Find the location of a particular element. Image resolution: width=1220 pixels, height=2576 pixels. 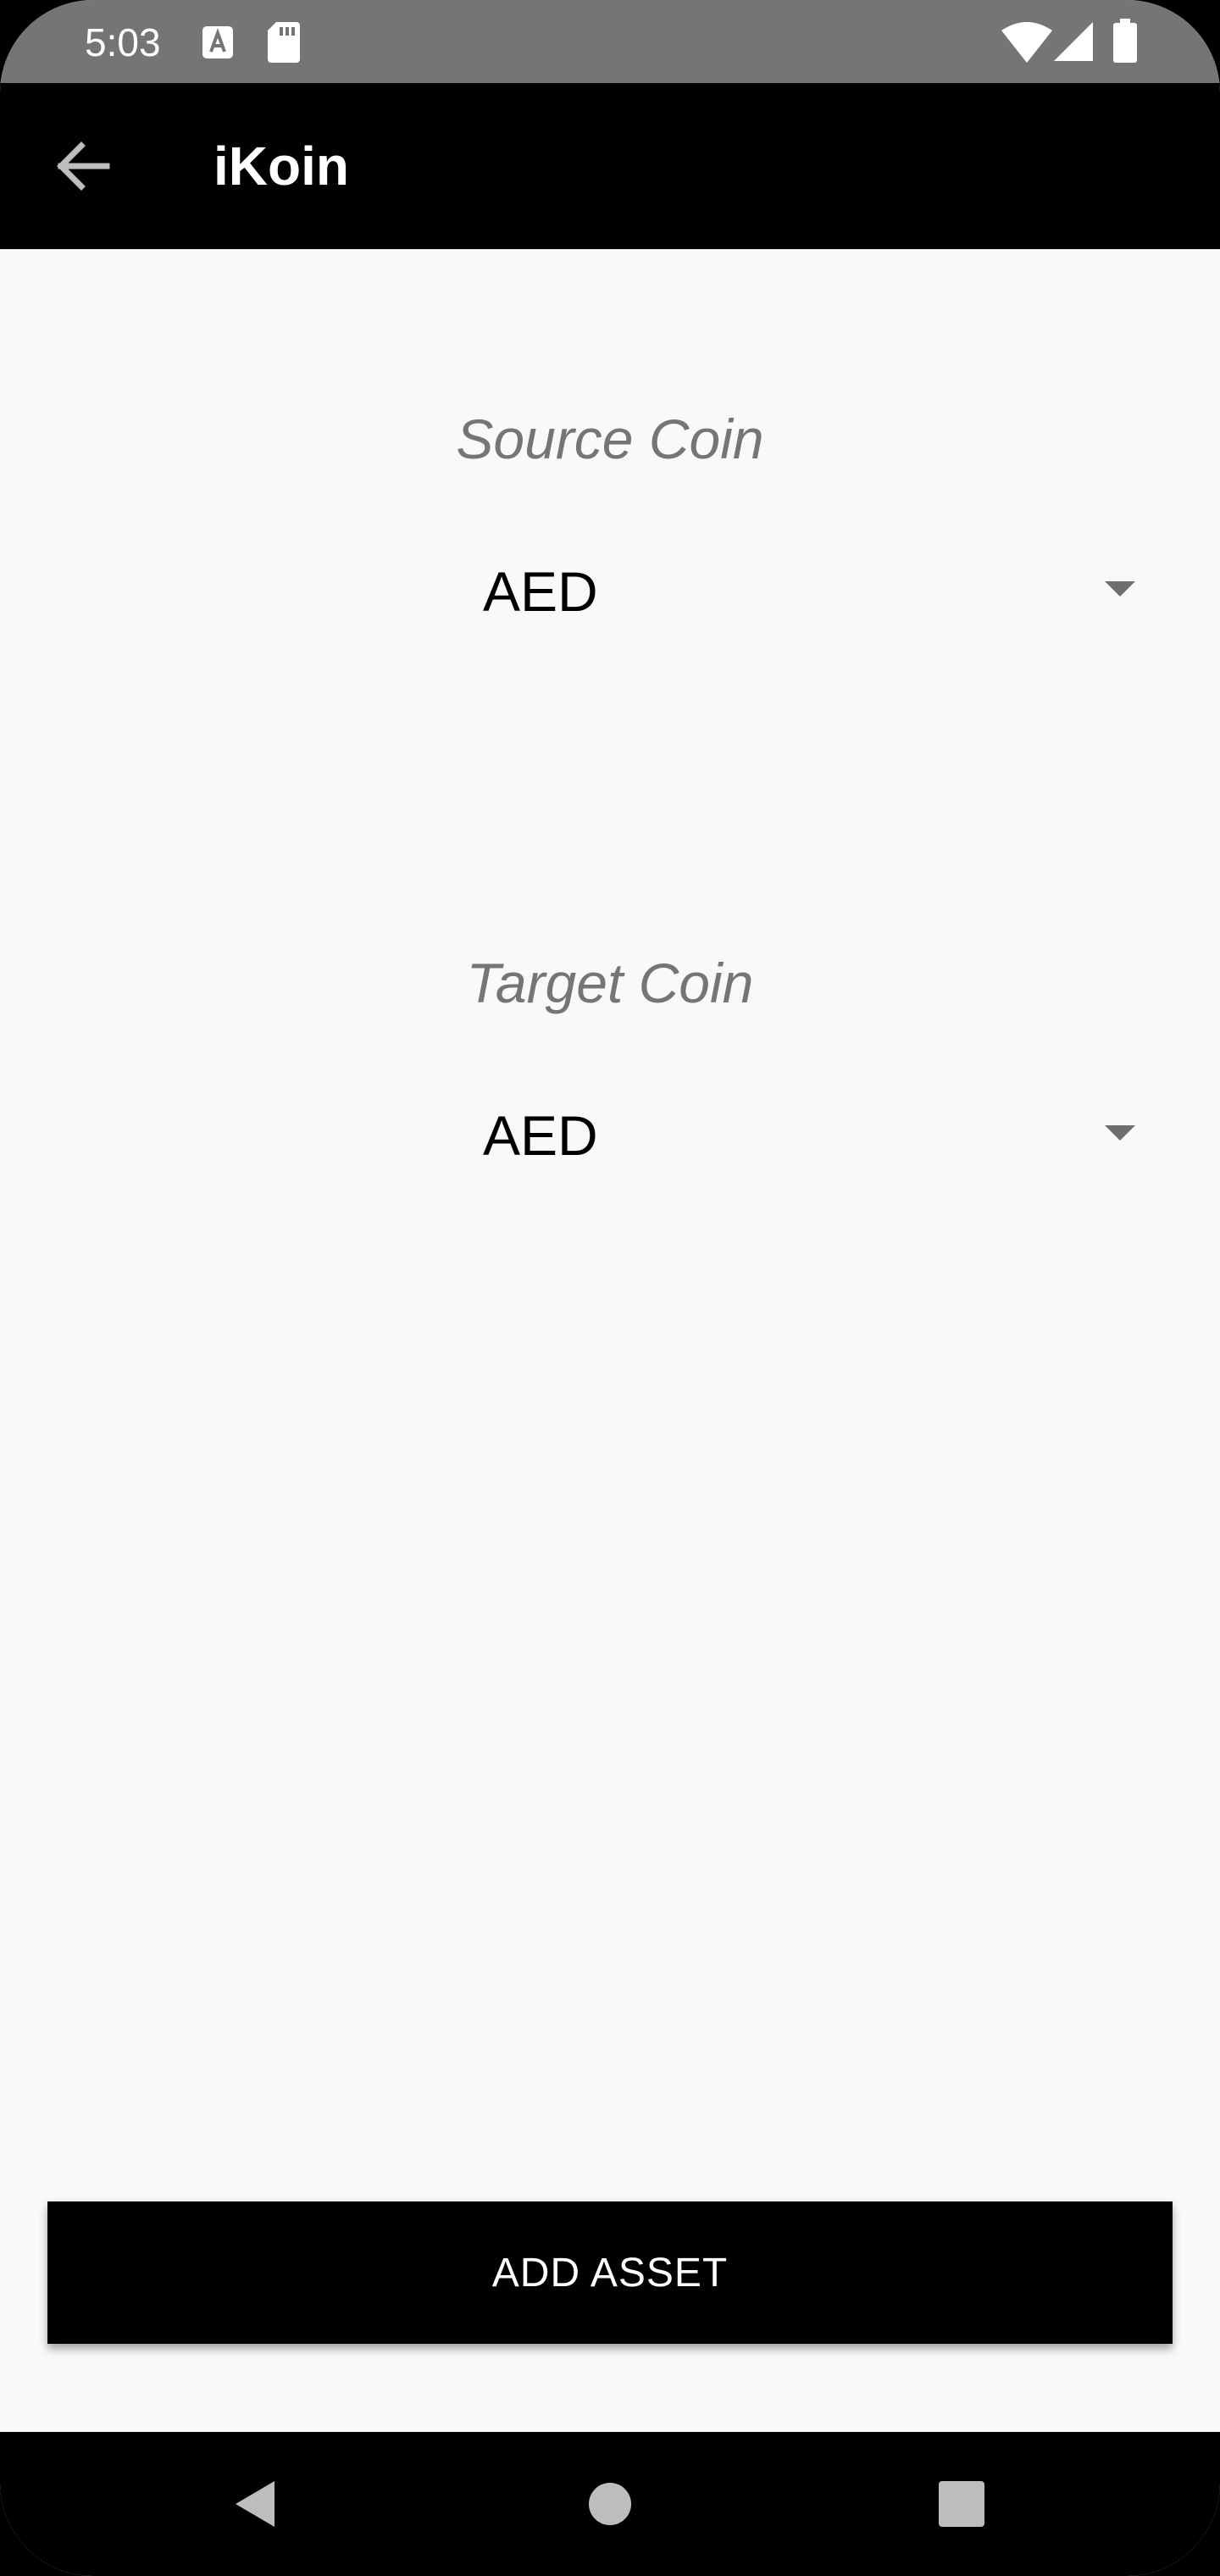

source-coin-spinner: AED is located at coordinates (809, 591).